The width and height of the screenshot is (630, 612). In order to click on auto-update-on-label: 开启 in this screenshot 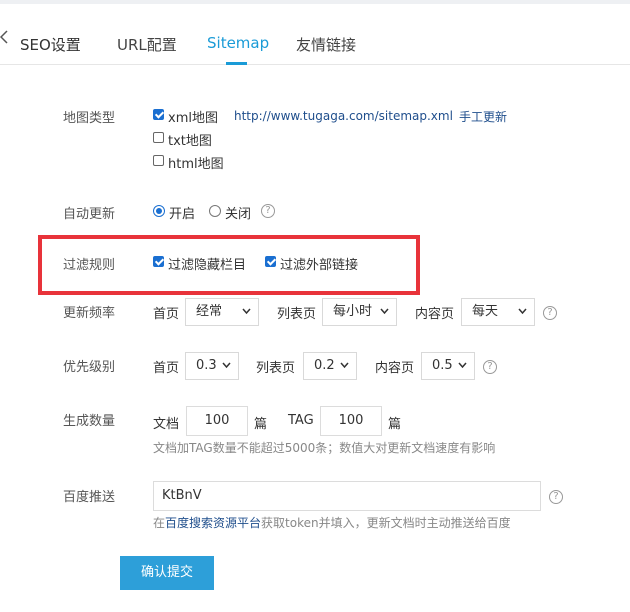, I will do `click(182, 214)`.